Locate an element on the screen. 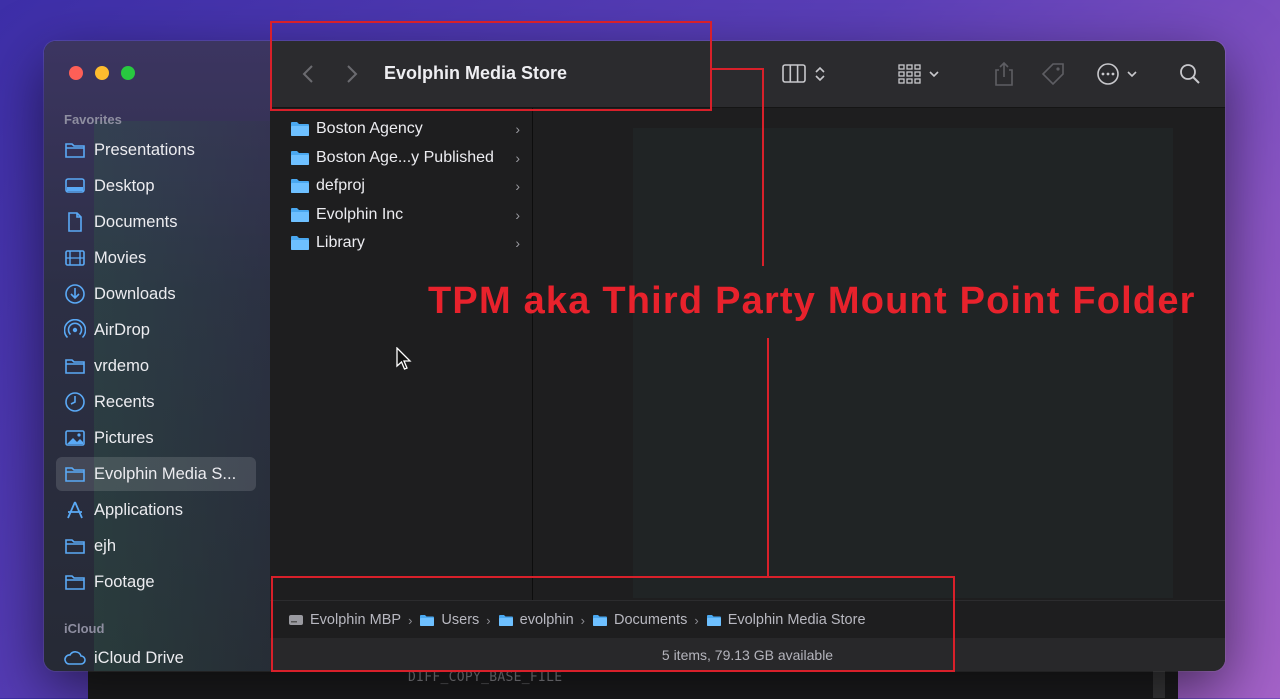 Image resolution: width=1280 pixels, height=699 pixels. sidebar-item-presentations: Presentations is located at coordinates (156, 150).